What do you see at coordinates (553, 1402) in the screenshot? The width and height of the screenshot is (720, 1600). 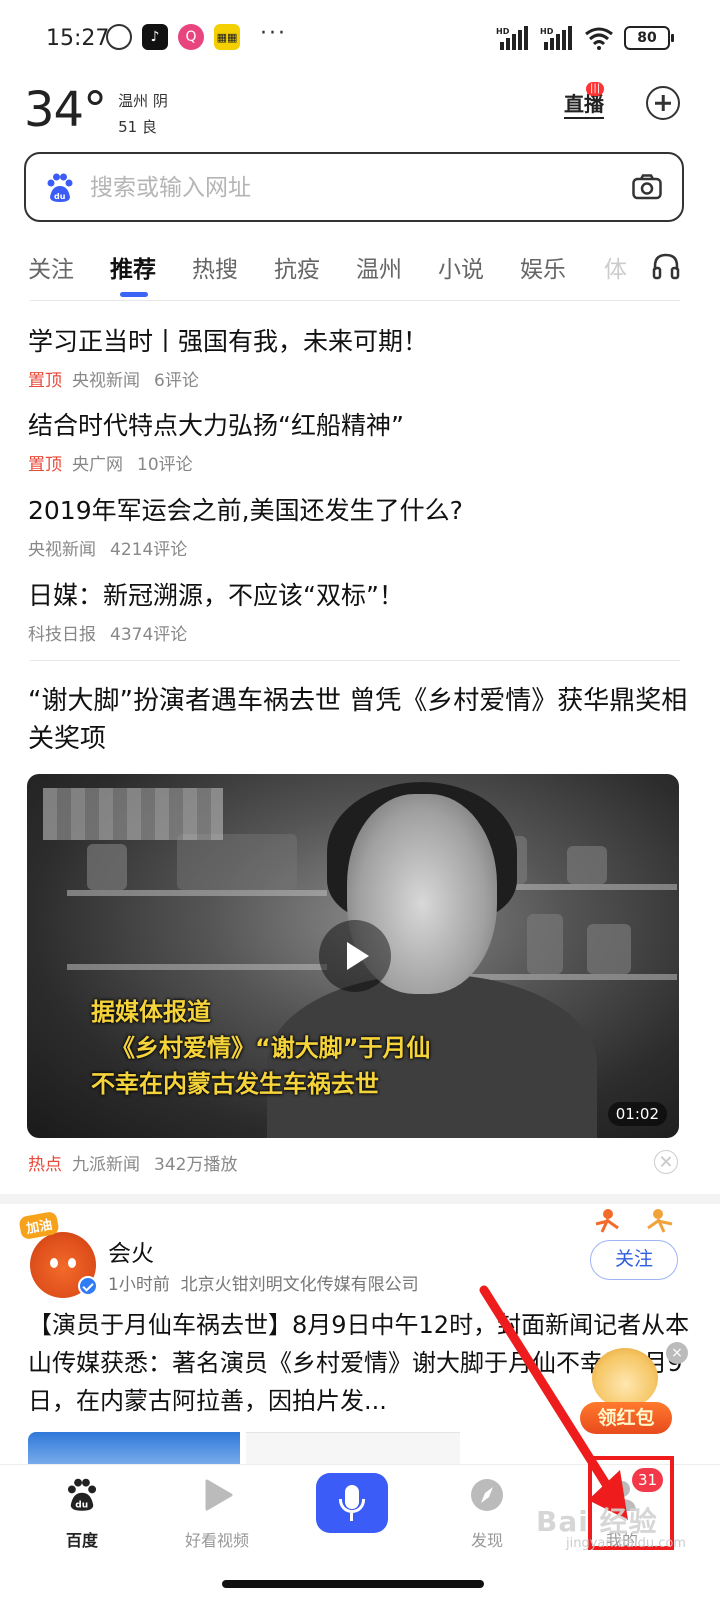 I see `annotation-arrow` at bounding box center [553, 1402].